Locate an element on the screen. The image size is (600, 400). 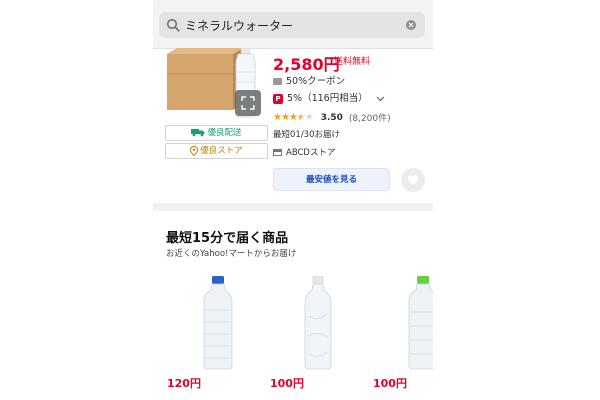
points-label: 5%（116円相当） is located at coordinates (327, 98).